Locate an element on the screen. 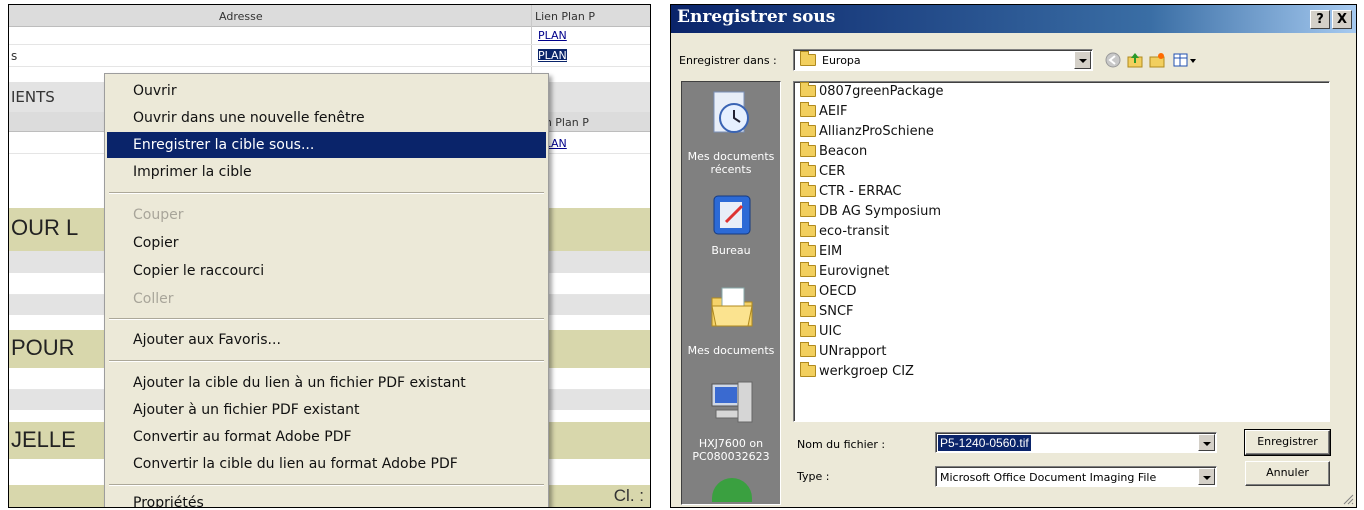 This screenshot has width=1364, height=510. table-row: s PLAN is located at coordinates (329, 56).